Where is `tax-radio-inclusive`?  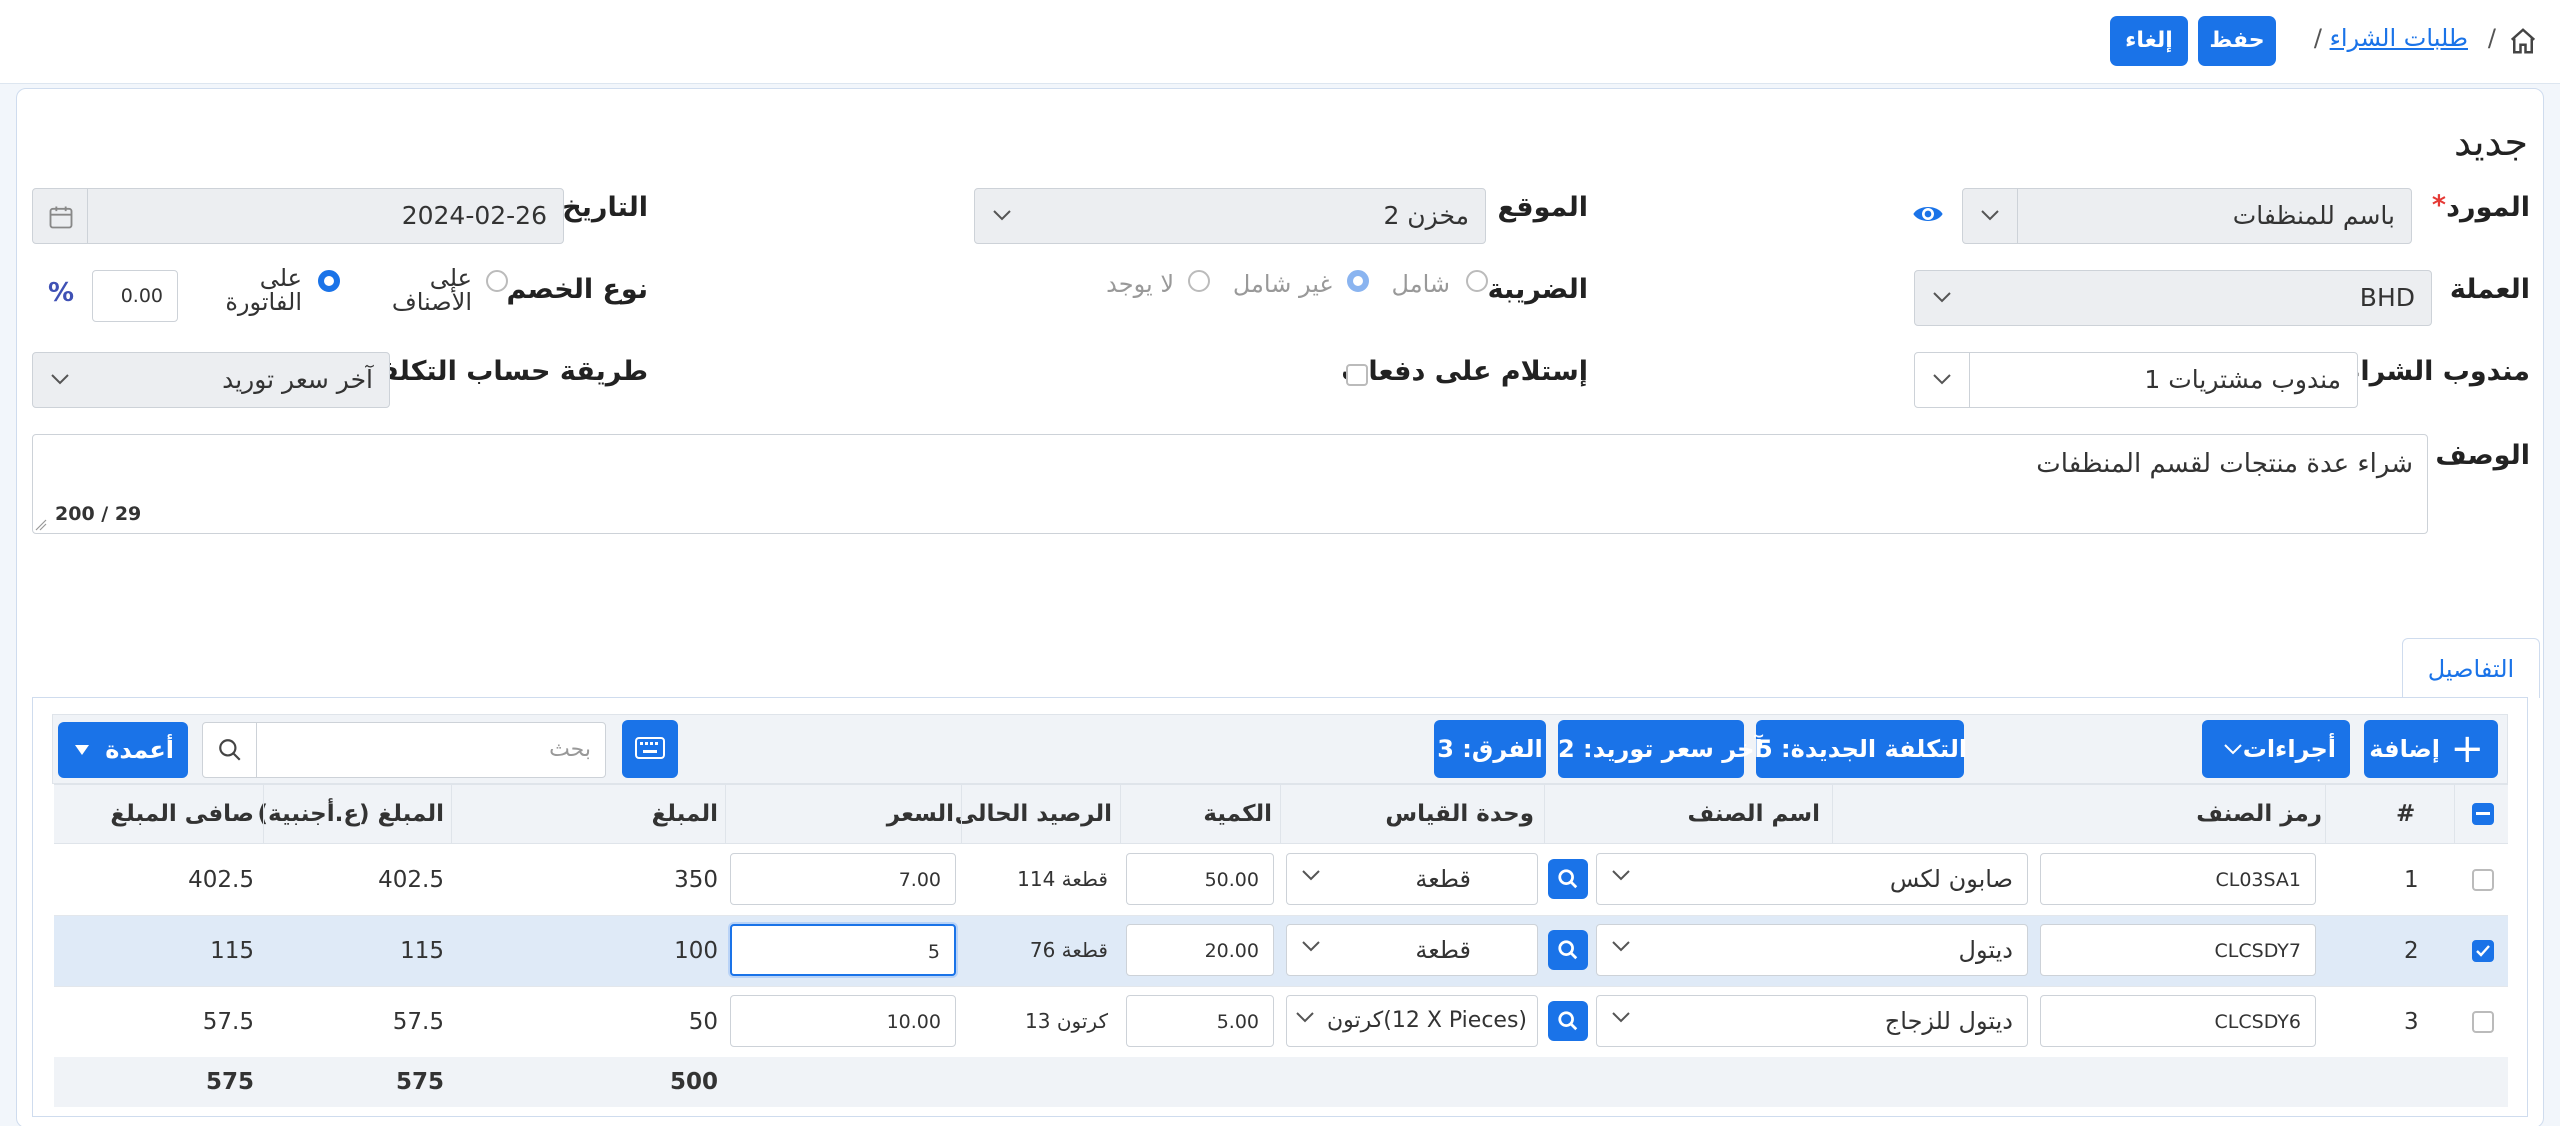
tax-radio-inclusive is located at coordinates (1477, 281).